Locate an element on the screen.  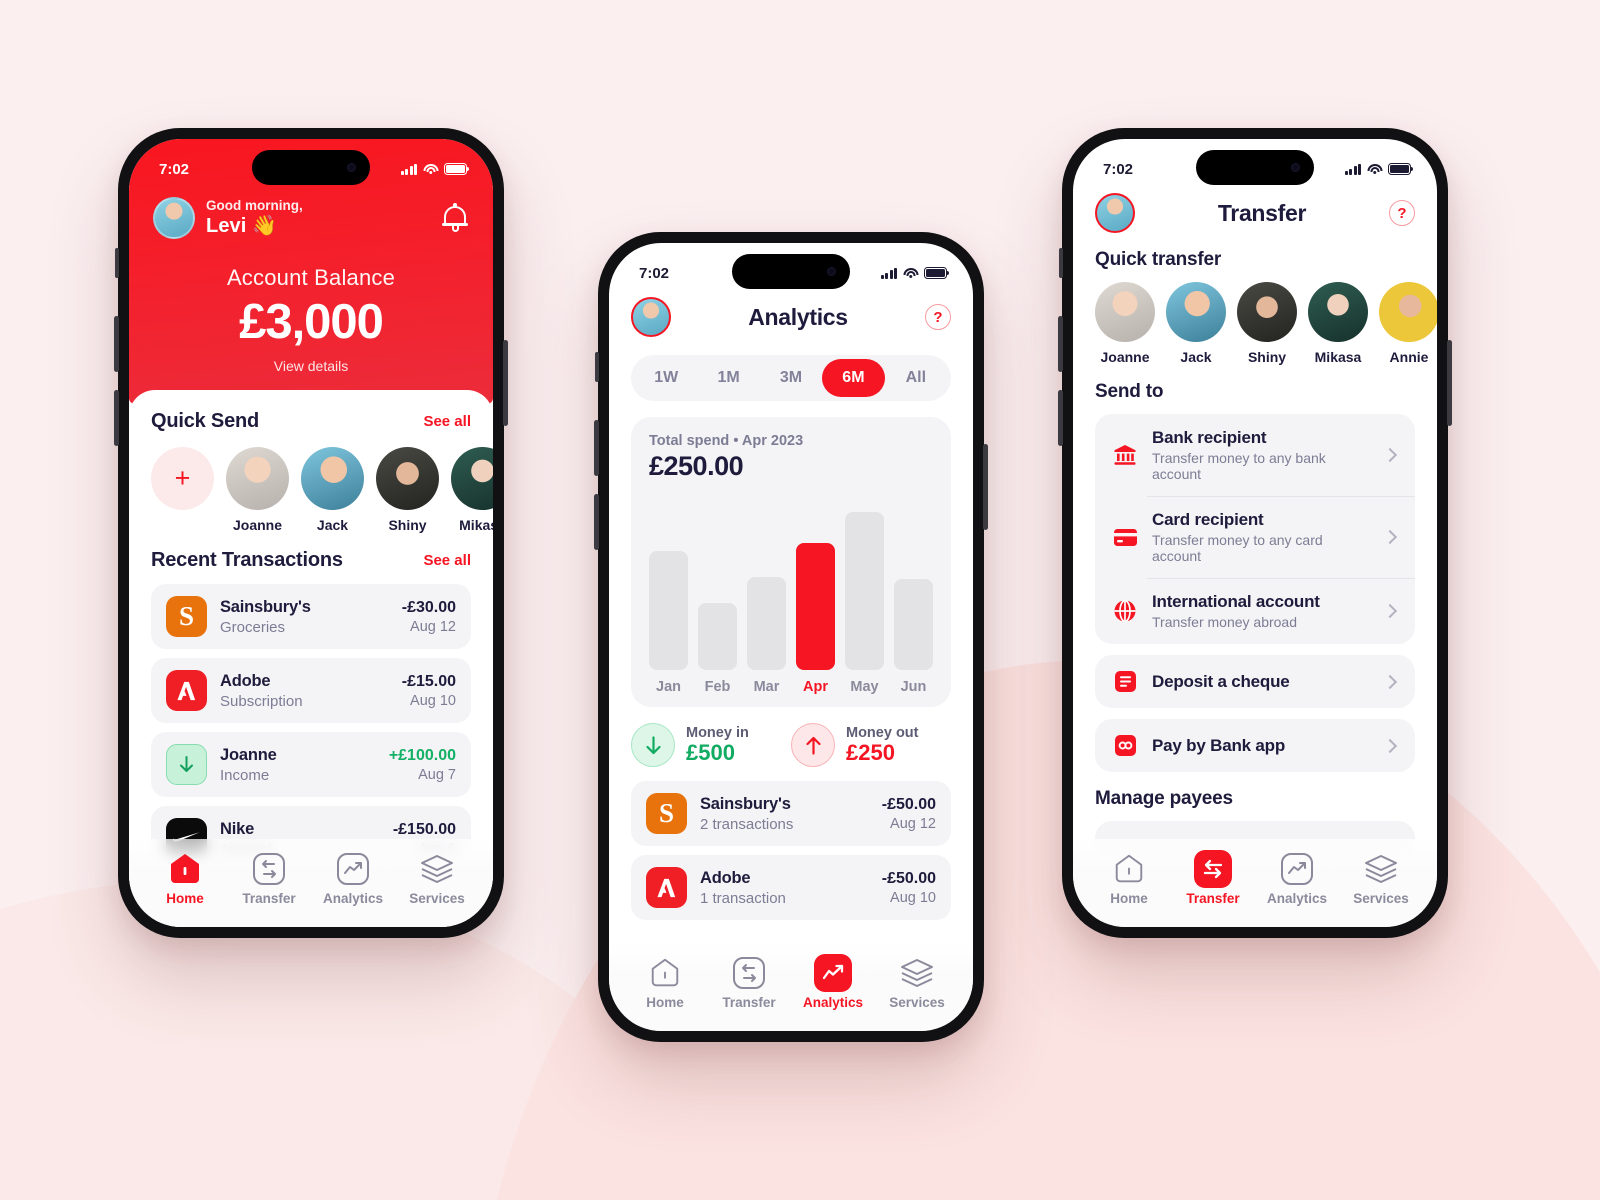
contact-annie: Annie is located at coordinates (1408, 323).